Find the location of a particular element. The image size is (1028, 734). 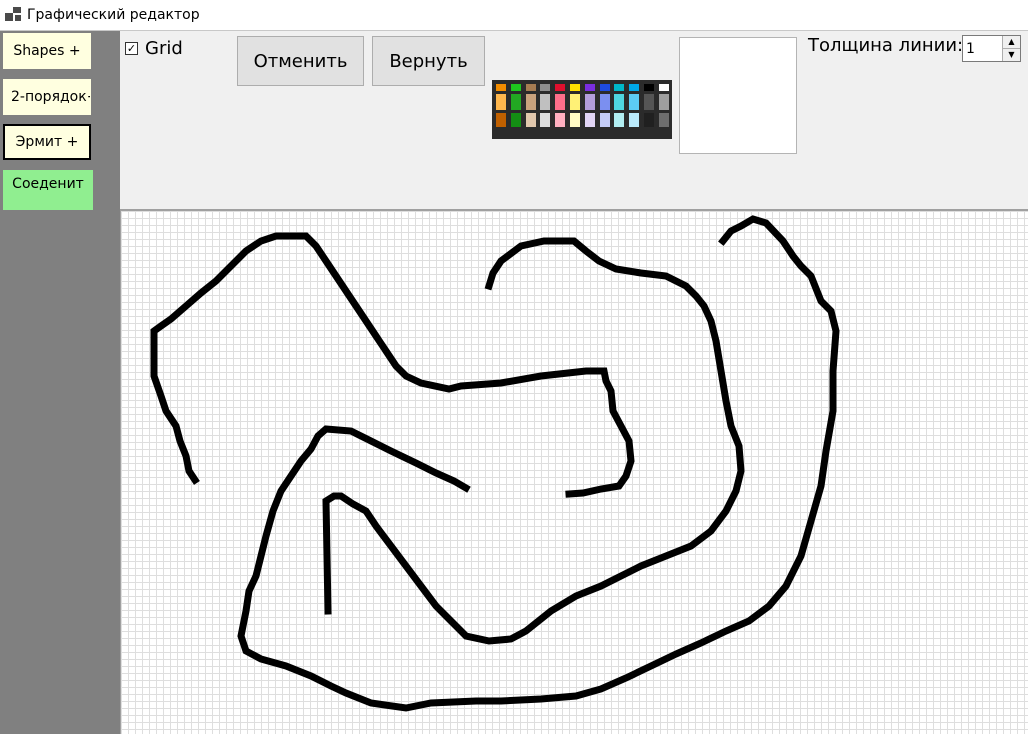

chevron-up-icon: ▲ is located at coordinates (1011, 42).